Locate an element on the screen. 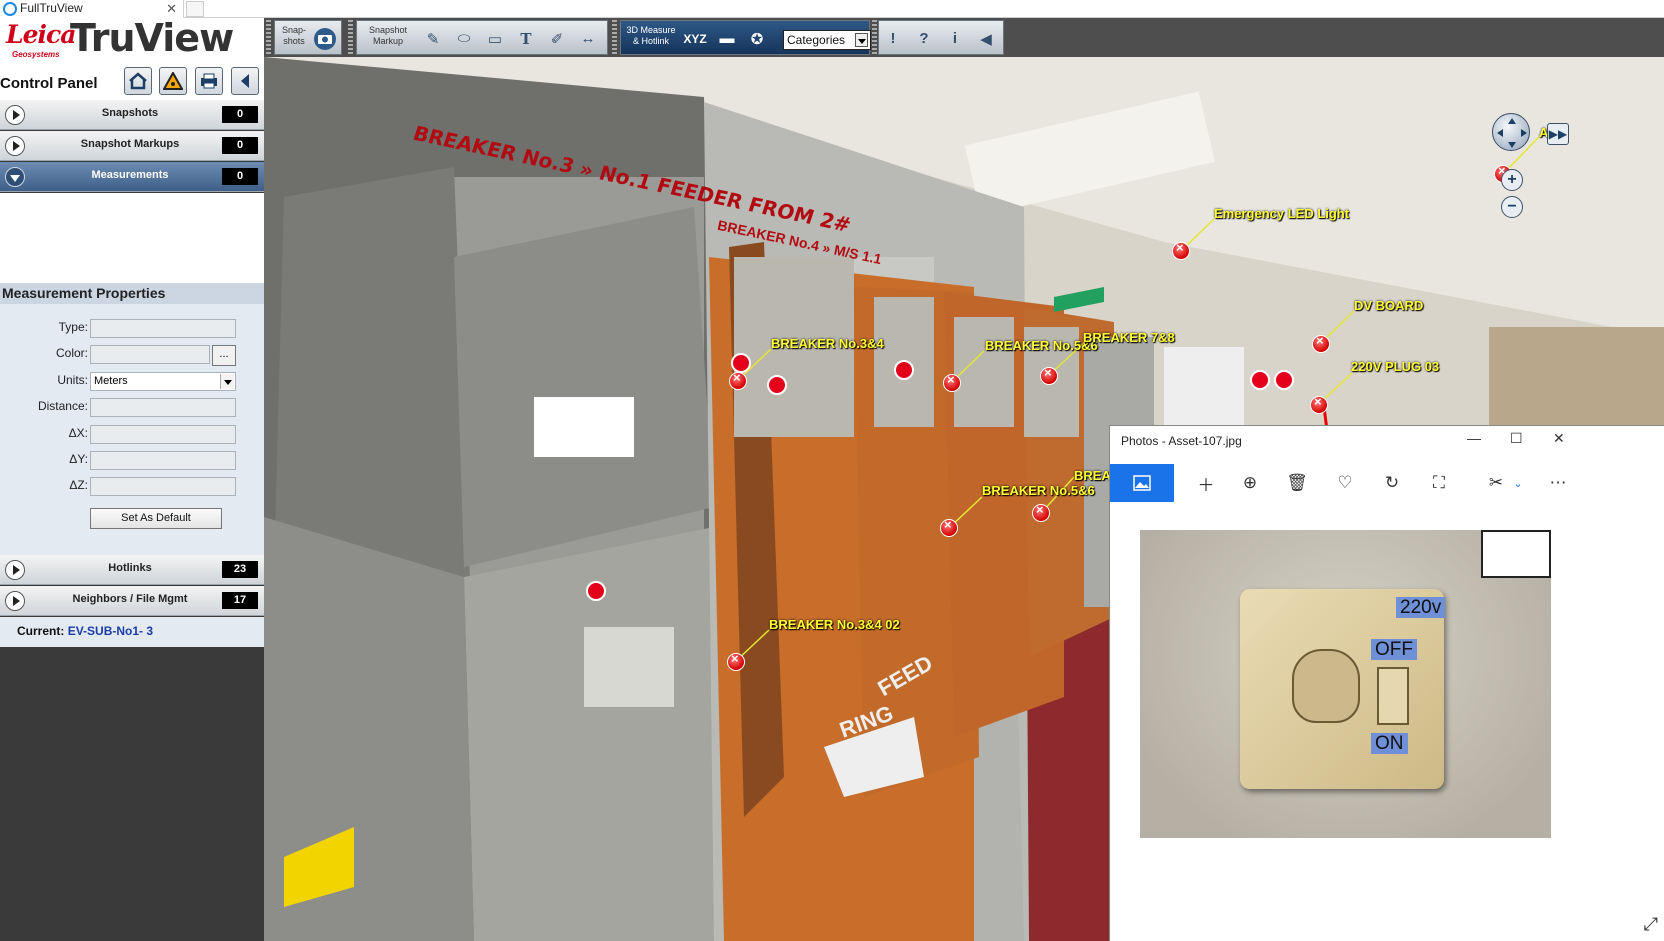  categories-value: Categories is located at coordinates (816, 40).